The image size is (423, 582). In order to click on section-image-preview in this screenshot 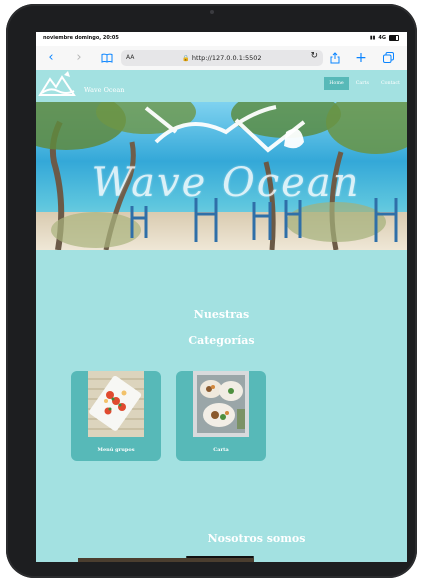, I will do `click(166, 560)`.